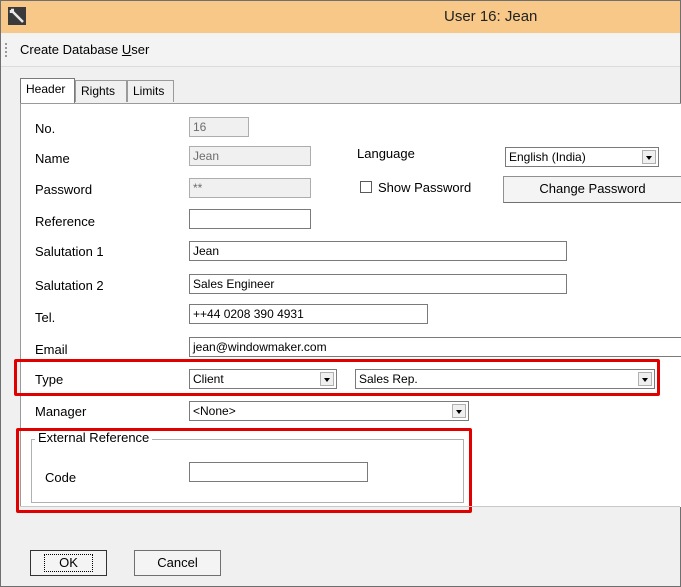 The height and width of the screenshot is (587, 681). I want to click on reference-label: Reference, so click(65, 221).